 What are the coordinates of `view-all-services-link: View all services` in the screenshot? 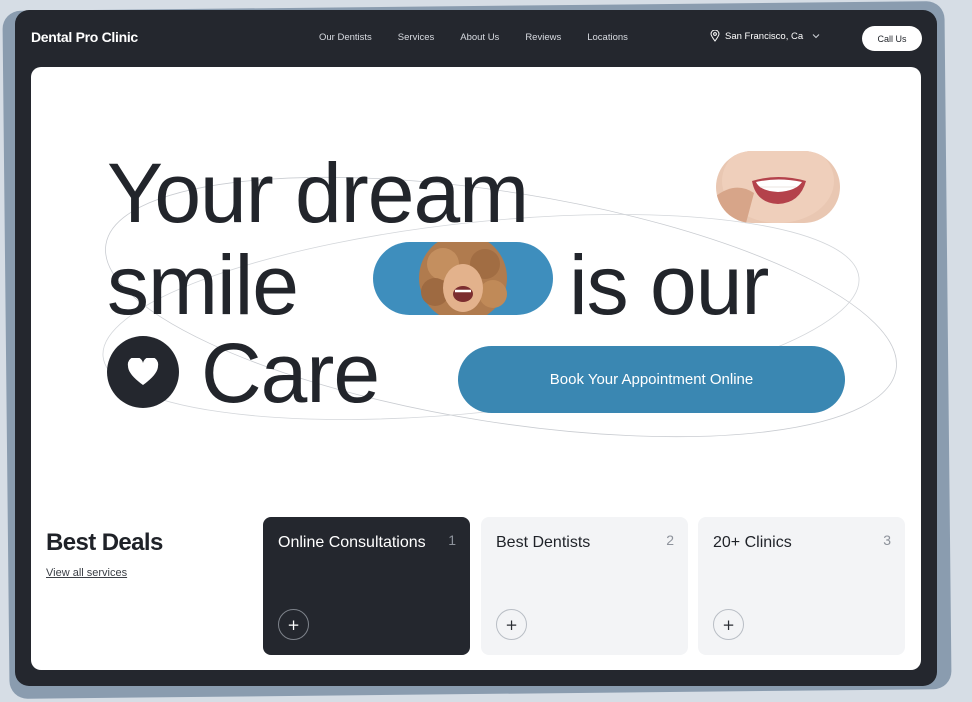 It's located at (86, 573).